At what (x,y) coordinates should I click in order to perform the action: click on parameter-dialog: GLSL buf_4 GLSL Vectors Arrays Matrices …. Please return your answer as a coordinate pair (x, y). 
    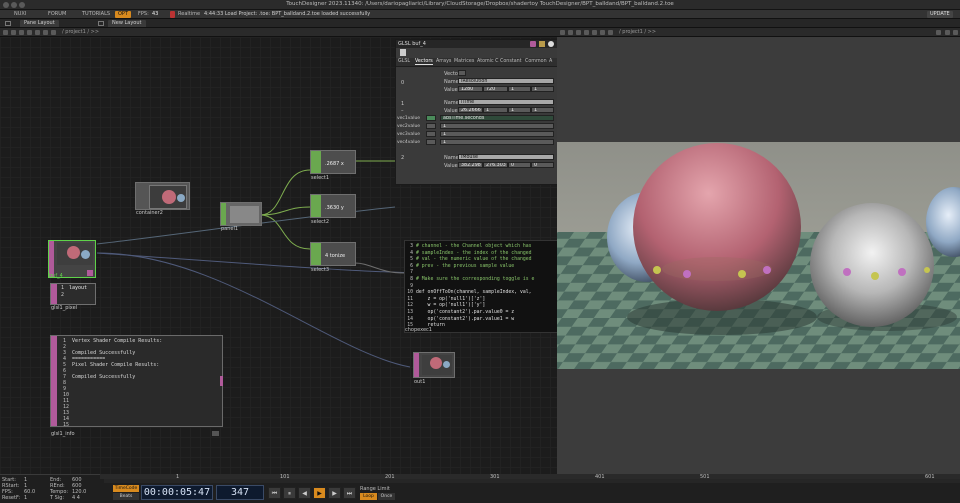
    Looking at the image, I should click on (476, 112).